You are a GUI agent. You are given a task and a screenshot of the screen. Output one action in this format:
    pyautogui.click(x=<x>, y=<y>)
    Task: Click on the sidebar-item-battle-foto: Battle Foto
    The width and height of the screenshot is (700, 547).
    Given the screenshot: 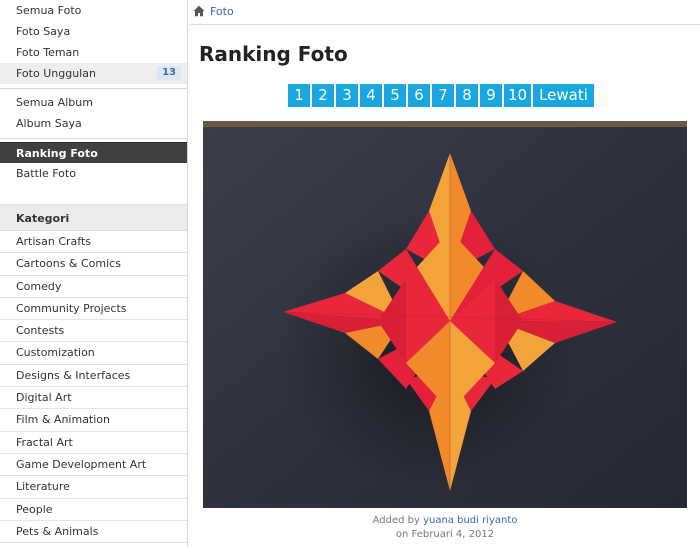 What is the action you would take?
    pyautogui.click(x=93, y=173)
    